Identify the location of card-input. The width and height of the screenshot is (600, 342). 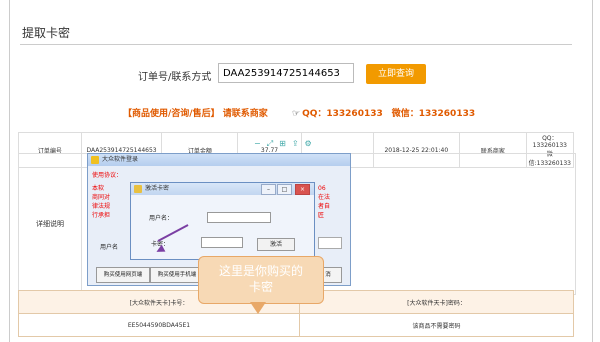
(222, 242).